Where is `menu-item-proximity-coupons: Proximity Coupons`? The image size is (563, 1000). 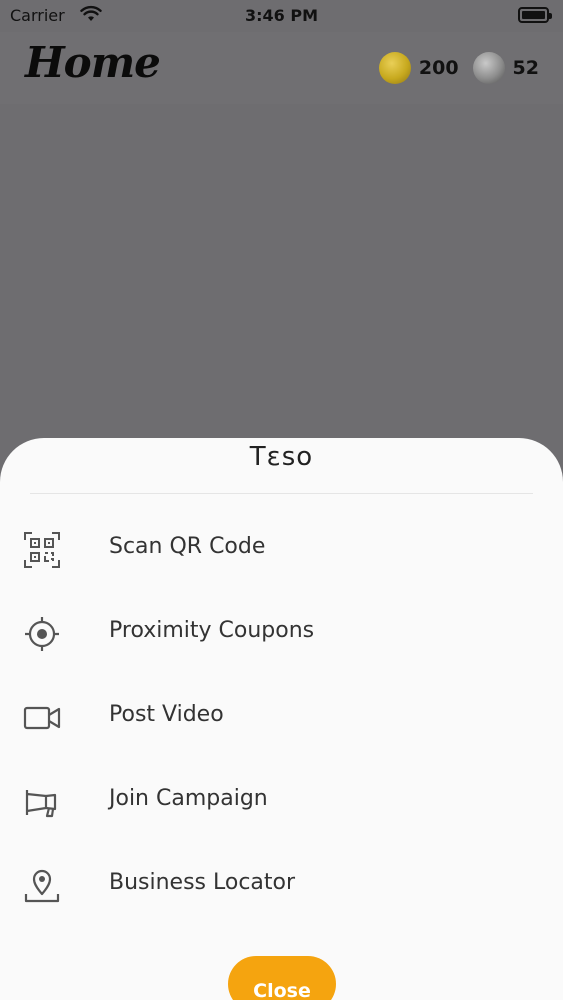
menu-item-proximity-coupons: Proximity Coupons is located at coordinates (281, 632).